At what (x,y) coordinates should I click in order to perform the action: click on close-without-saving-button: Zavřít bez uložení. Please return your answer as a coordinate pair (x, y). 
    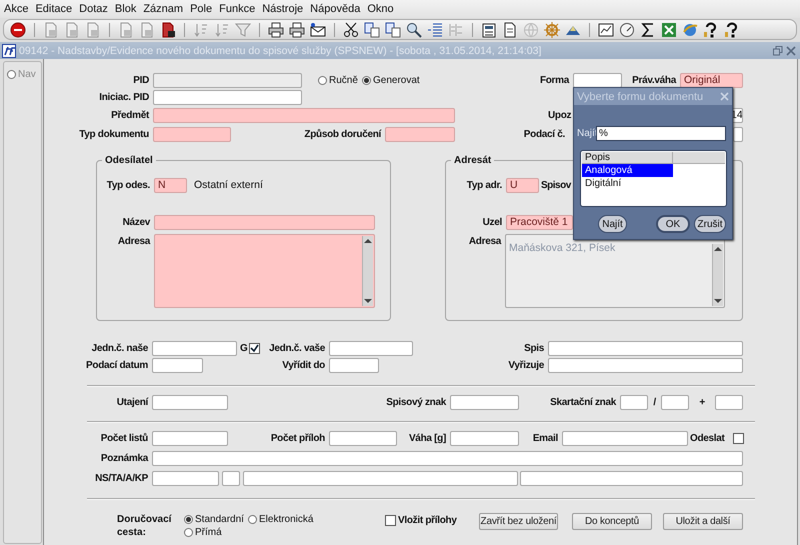
    Looking at the image, I should click on (518, 521).